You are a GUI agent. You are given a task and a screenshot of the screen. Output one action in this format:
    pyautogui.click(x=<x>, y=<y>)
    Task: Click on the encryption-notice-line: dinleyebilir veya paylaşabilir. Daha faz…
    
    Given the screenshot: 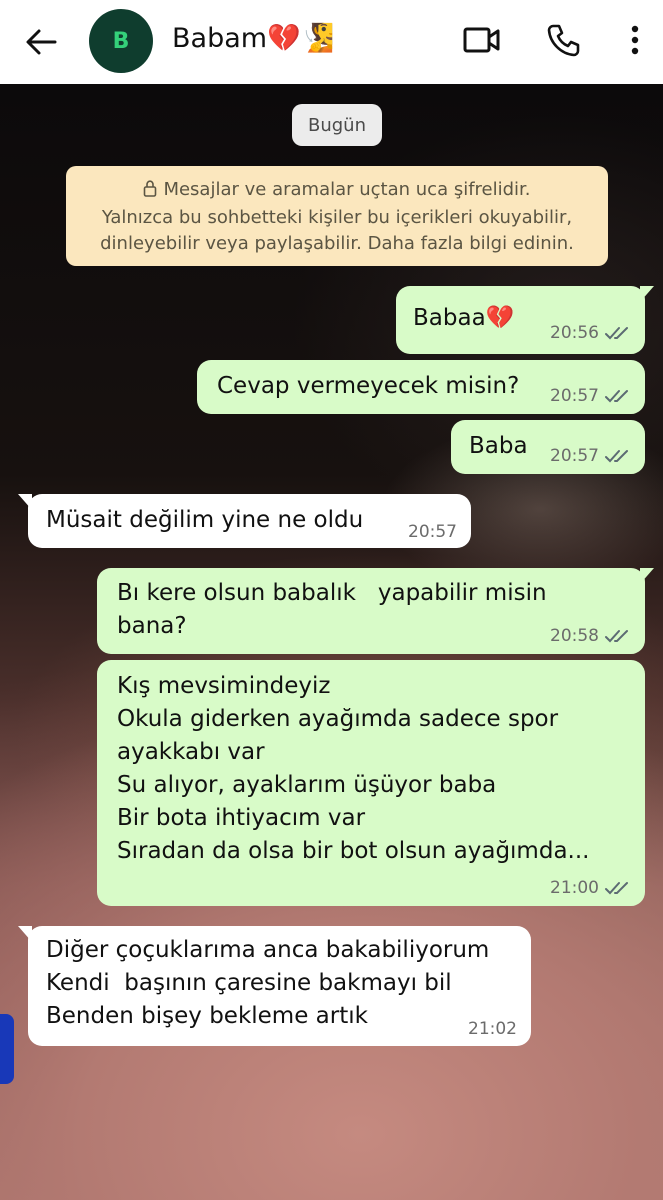 What is the action you would take?
    pyautogui.click(x=337, y=243)
    